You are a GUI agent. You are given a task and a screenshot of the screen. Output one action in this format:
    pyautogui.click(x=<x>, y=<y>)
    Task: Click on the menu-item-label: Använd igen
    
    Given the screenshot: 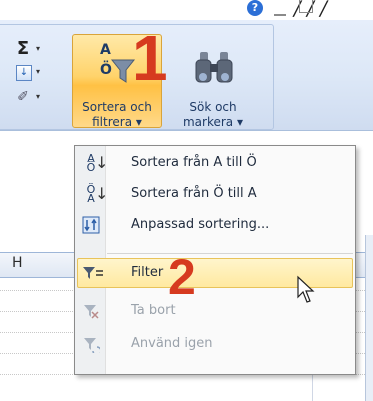 What is the action you would take?
    pyautogui.click(x=172, y=343)
    